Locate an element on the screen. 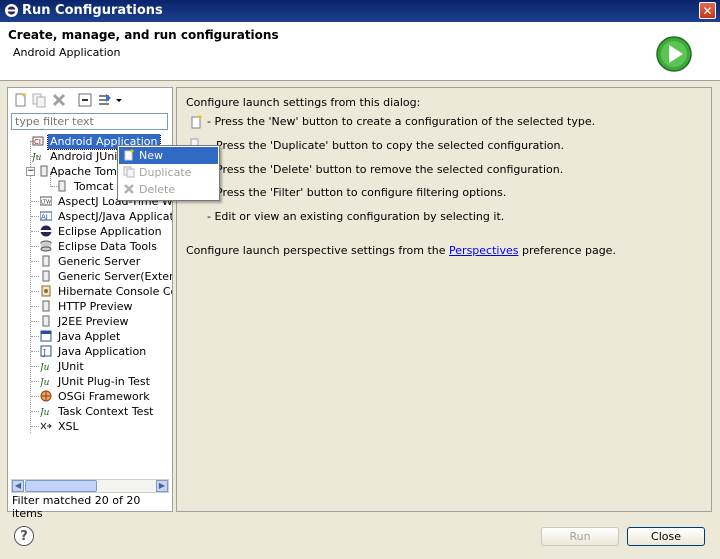 This screenshot has height=559, width=720. xsl-icon is located at coordinates (46, 426).